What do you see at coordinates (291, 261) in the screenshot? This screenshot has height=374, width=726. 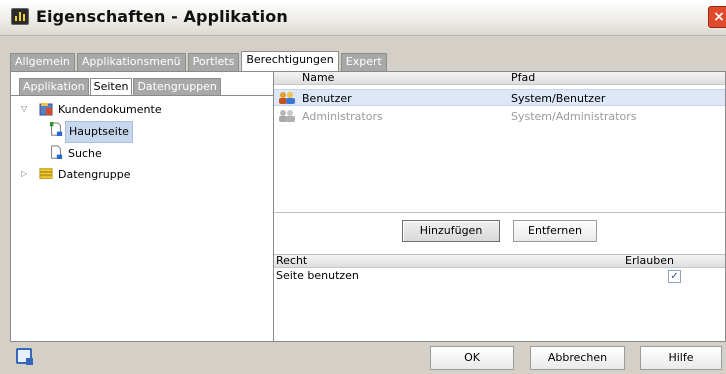 I see `column-header-recht: Recht` at bounding box center [291, 261].